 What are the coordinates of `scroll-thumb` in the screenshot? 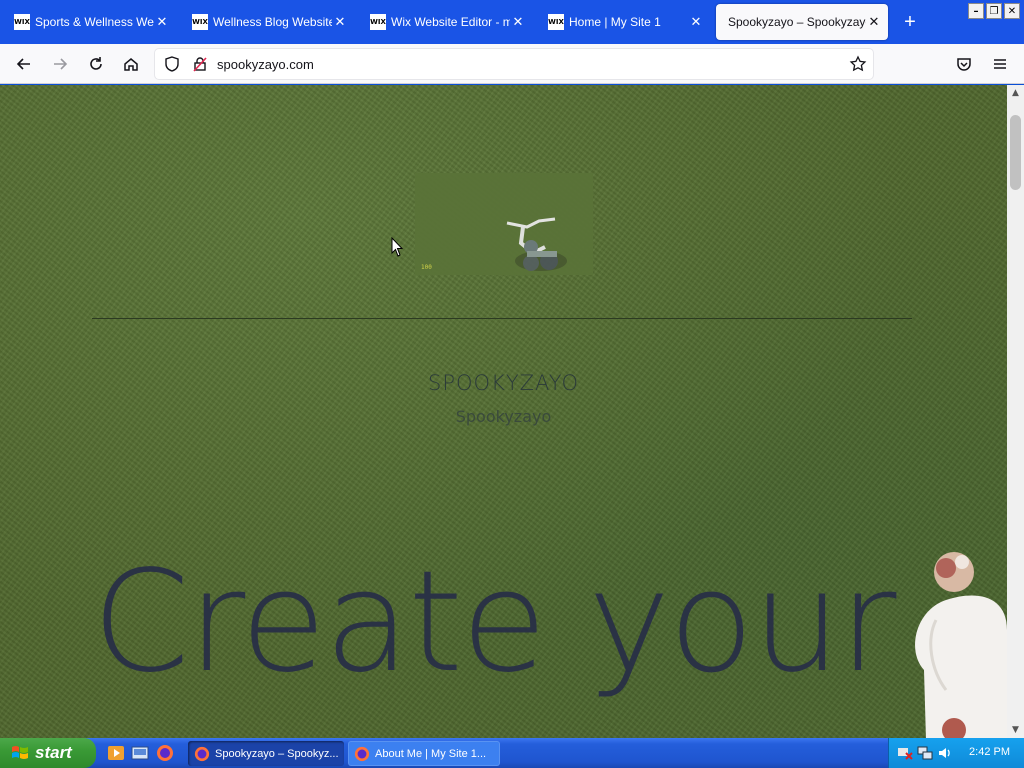 It's located at (1015, 152).